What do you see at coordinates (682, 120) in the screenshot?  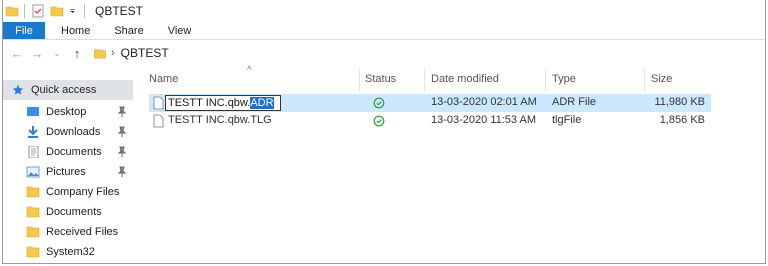 I see `file-size: 1,856 KB` at bounding box center [682, 120].